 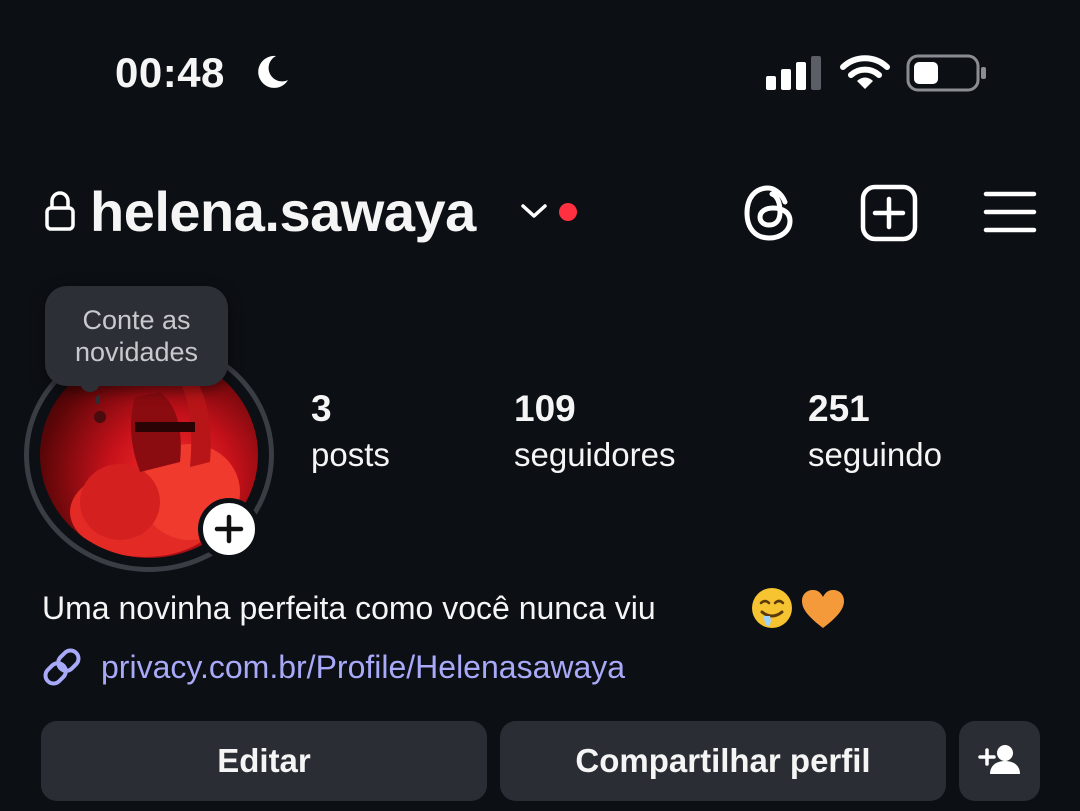 I want to click on following-count: 251, so click(x=839, y=409).